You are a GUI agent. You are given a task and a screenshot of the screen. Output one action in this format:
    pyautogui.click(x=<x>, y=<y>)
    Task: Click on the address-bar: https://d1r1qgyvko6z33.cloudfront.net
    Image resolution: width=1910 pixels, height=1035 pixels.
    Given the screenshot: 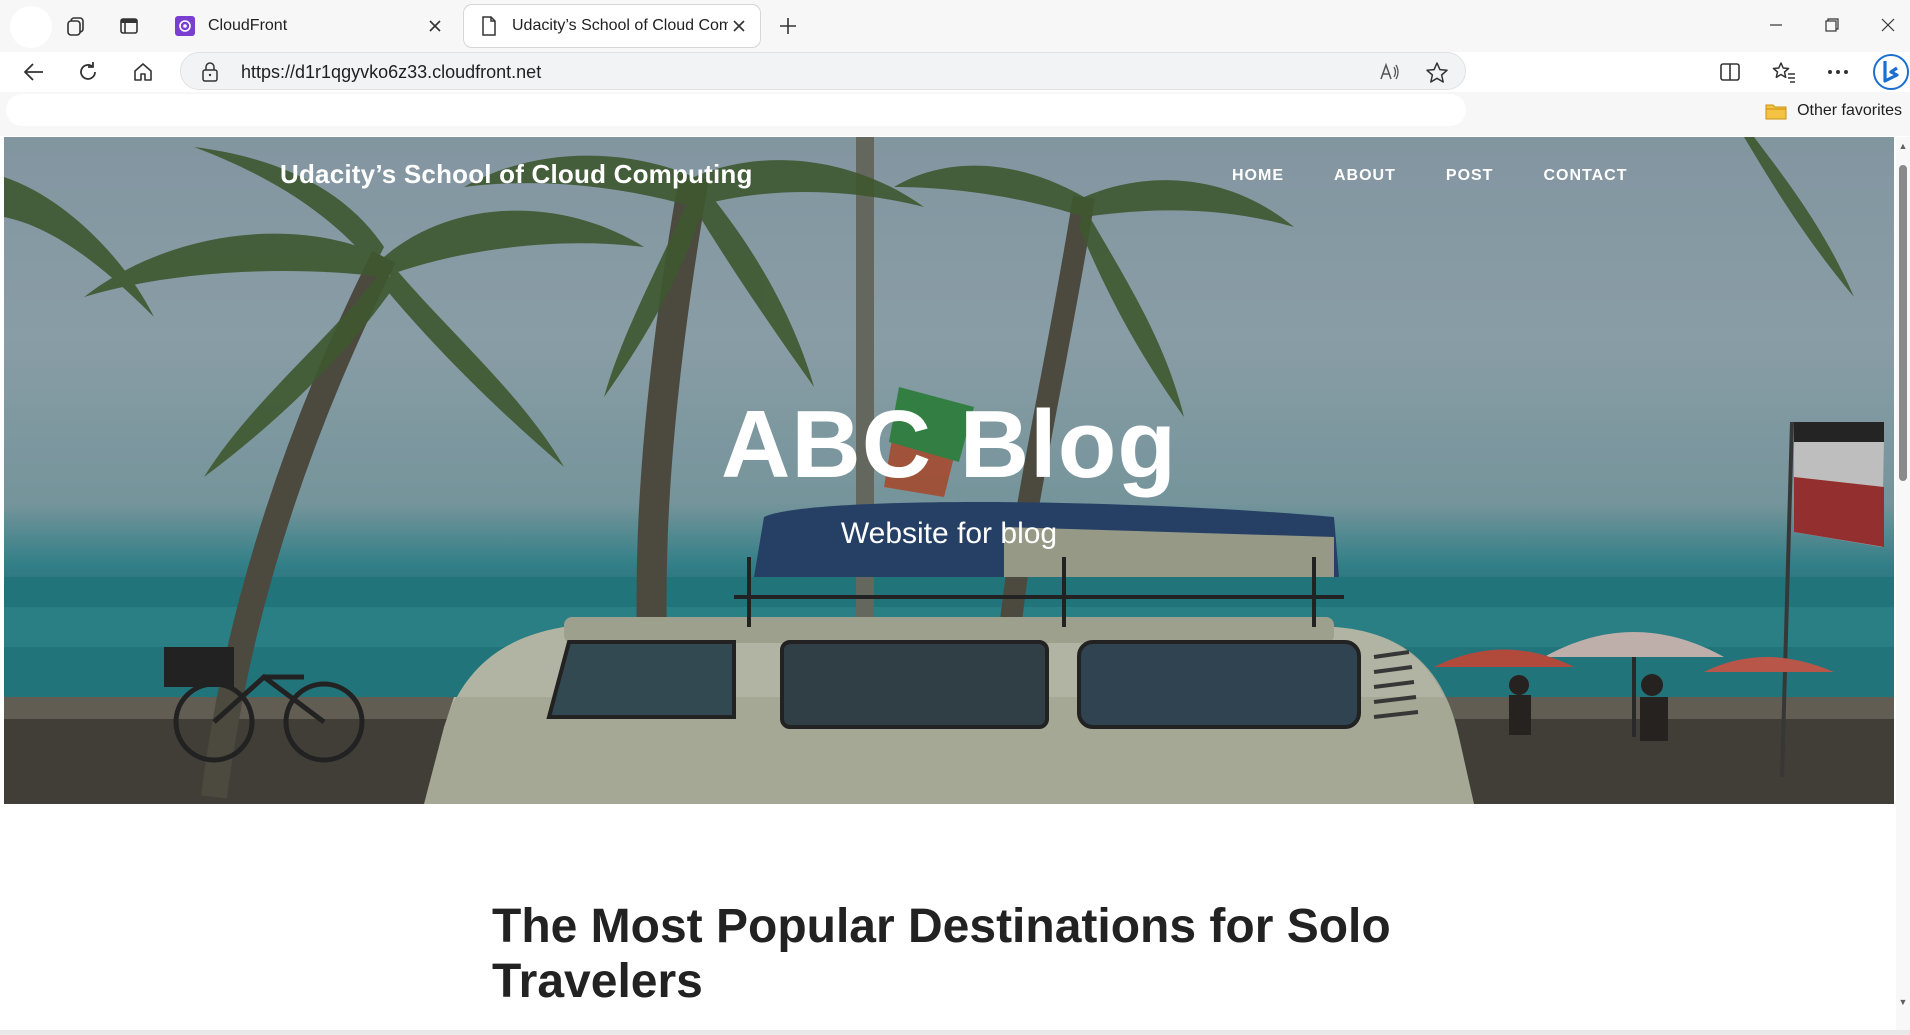 What is the action you would take?
    pyautogui.click(x=823, y=71)
    